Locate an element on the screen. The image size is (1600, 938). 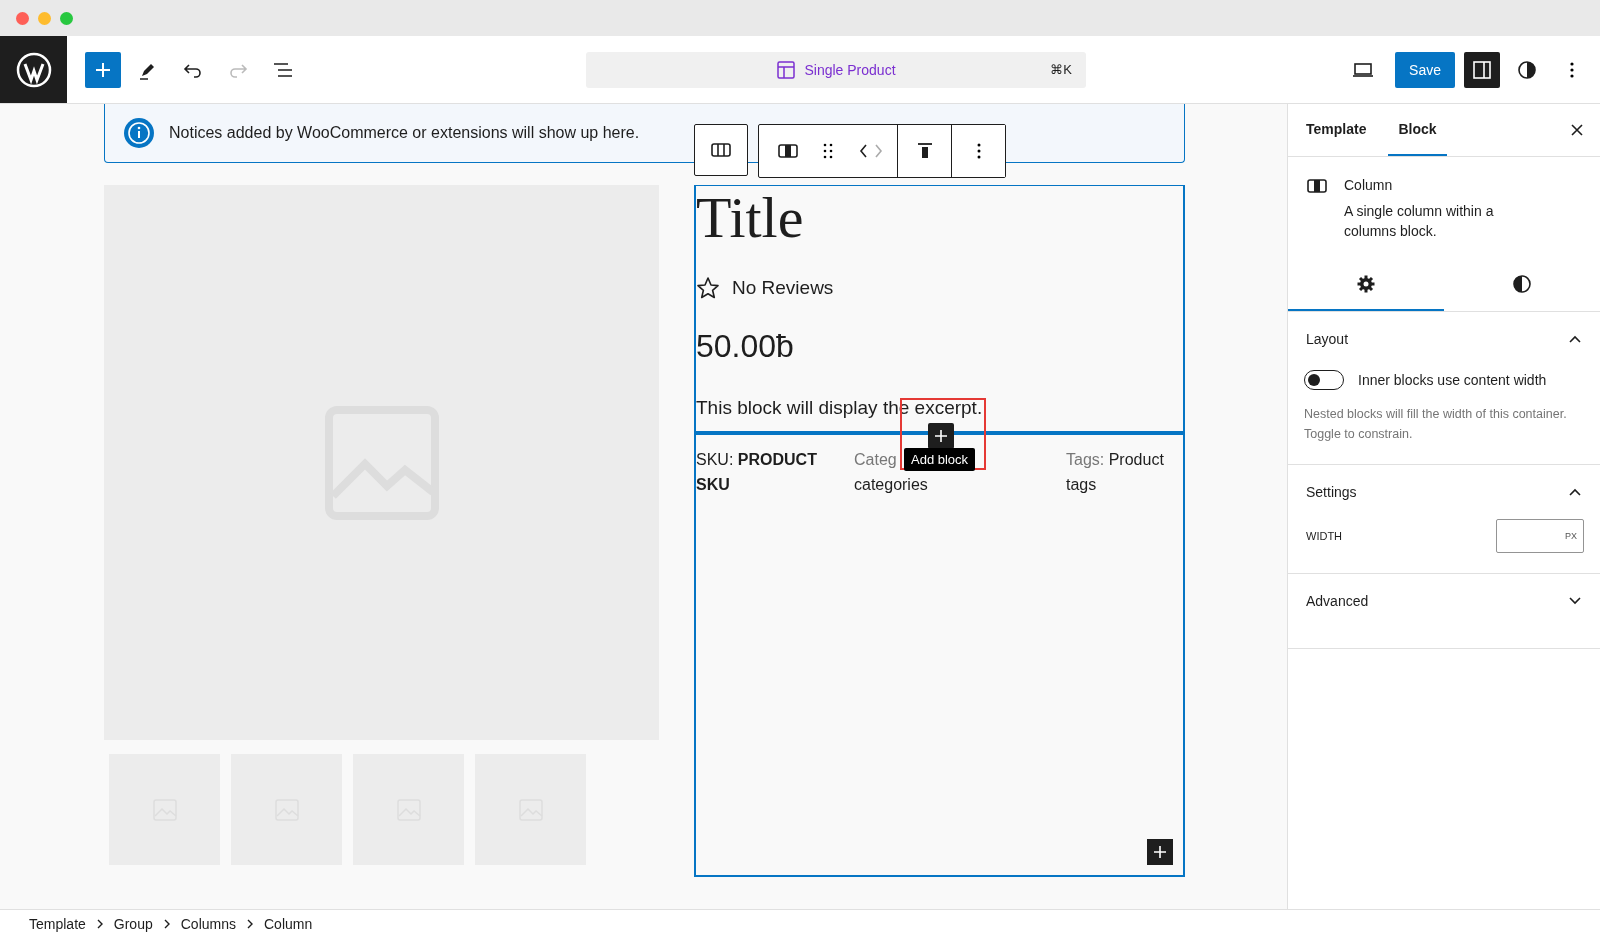
document-bar: Single Product ⌘K is located at coordinates (836, 69).